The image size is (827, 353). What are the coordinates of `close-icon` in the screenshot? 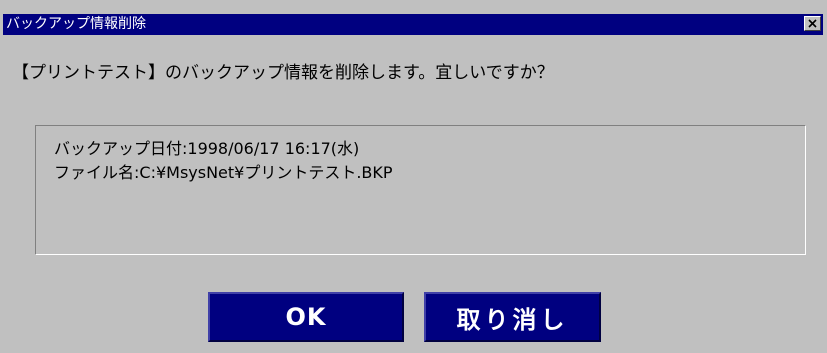 It's located at (812, 23).